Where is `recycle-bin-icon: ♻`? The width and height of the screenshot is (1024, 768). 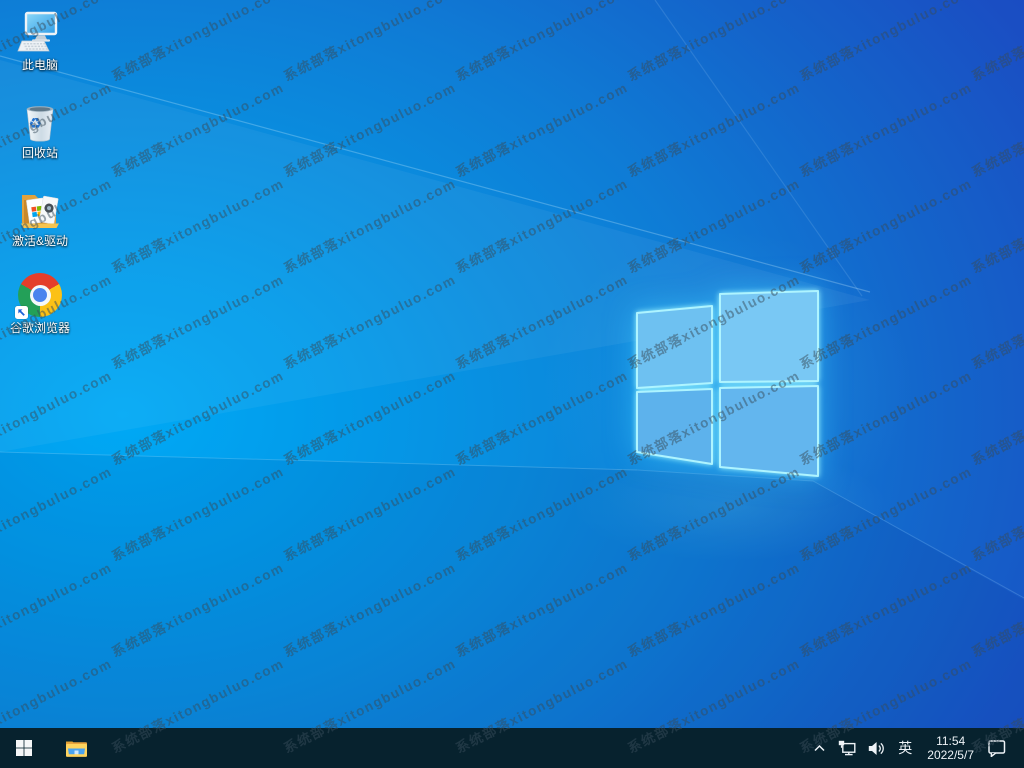
recycle-bin-icon: ♻ is located at coordinates (40, 120).